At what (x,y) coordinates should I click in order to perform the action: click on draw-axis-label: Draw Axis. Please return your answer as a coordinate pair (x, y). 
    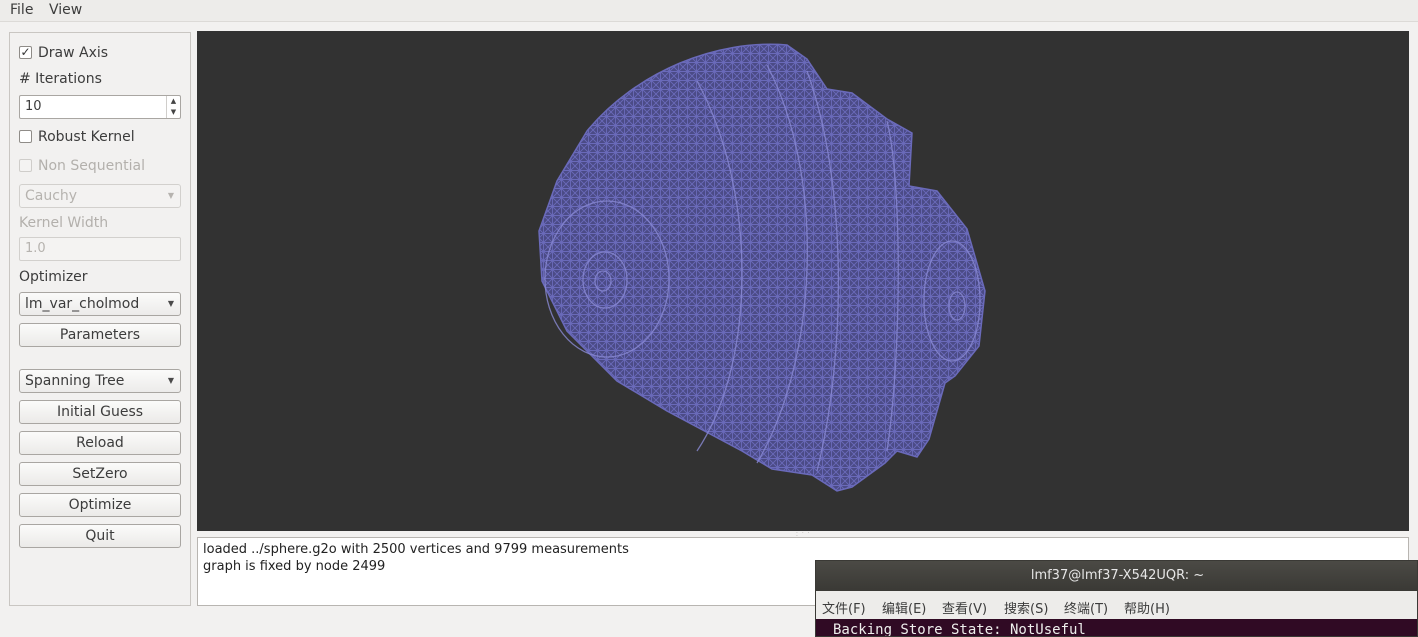
    Looking at the image, I should click on (73, 53).